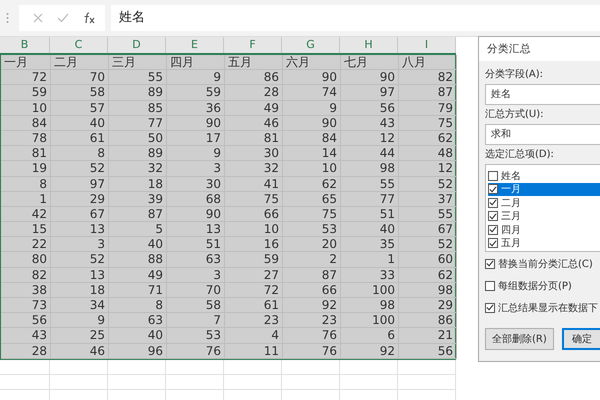 The image size is (600, 400). Describe the element at coordinates (254, 244) in the screenshot. I see `table-cell: 16` at that location.